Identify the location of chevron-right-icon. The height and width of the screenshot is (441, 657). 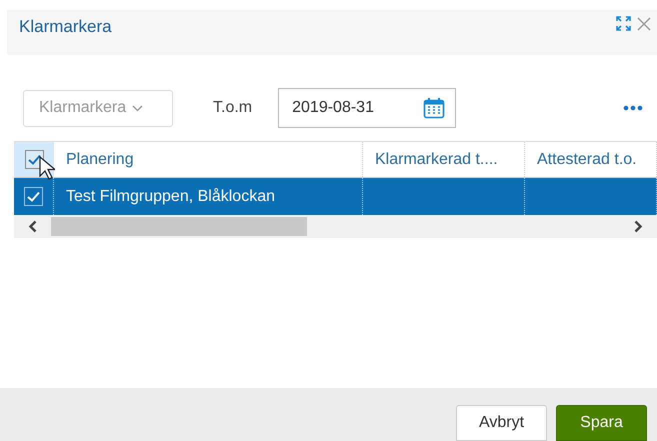
(638, 226).